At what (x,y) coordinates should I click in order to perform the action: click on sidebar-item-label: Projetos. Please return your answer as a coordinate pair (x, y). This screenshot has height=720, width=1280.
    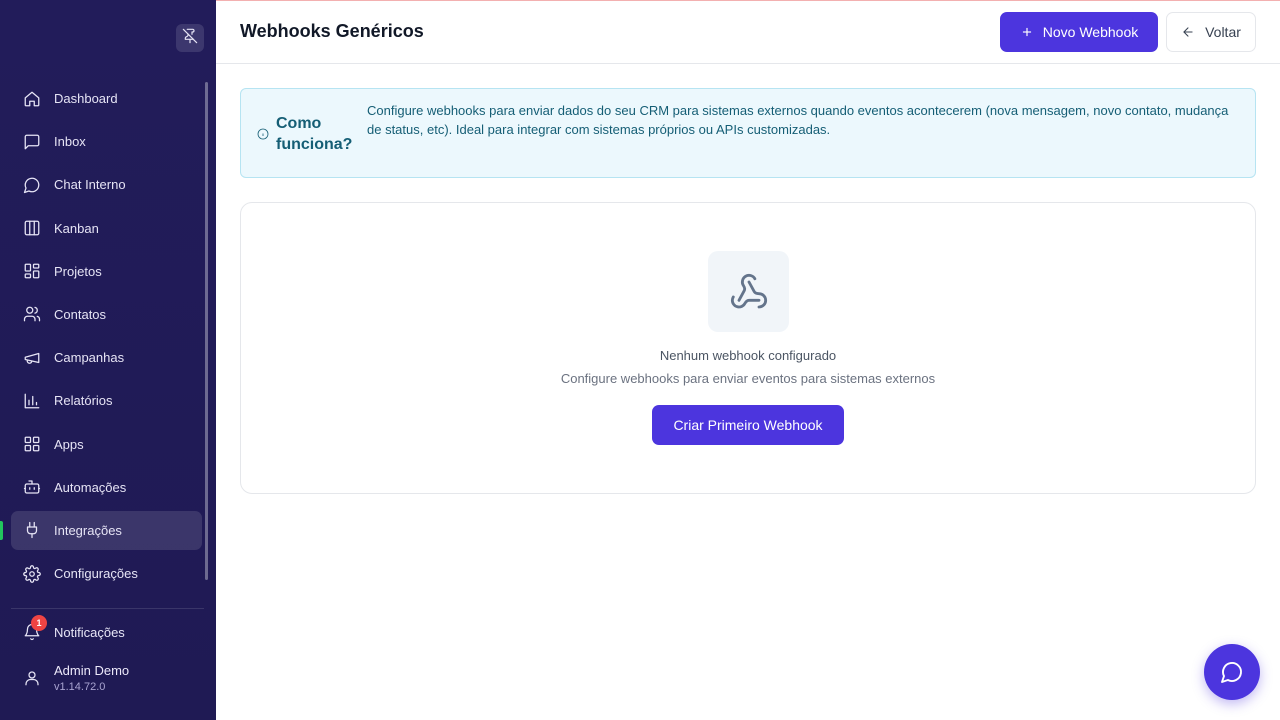
    Looking at the image, I should click on (78, 271).